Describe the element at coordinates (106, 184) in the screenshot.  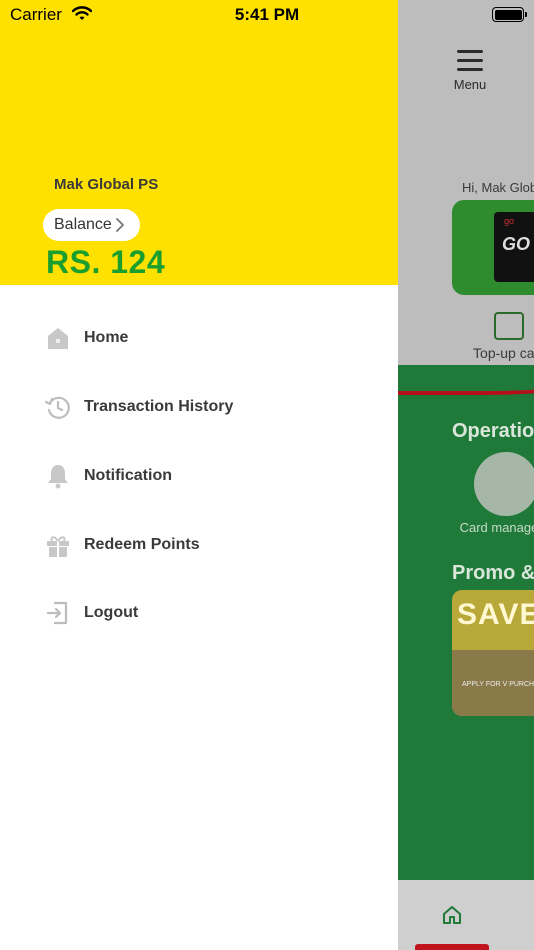
I see `user-name: Mak Global PS` at that location.